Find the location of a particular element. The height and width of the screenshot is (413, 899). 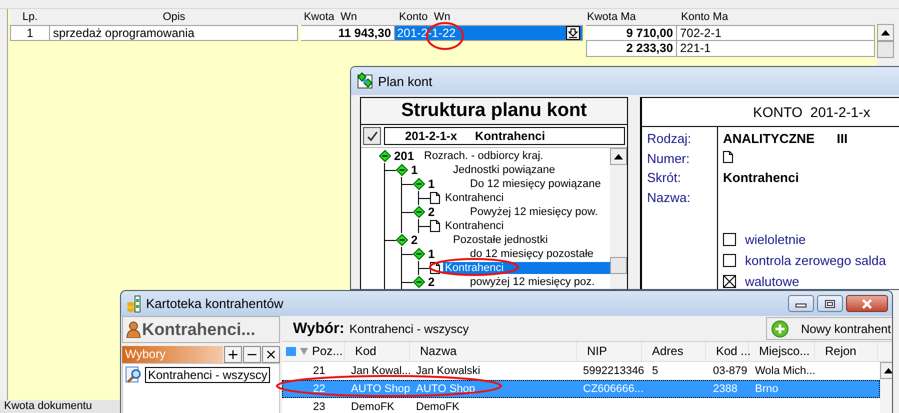

table-cell-text: 03-879 is located at coordinates (730, 371).